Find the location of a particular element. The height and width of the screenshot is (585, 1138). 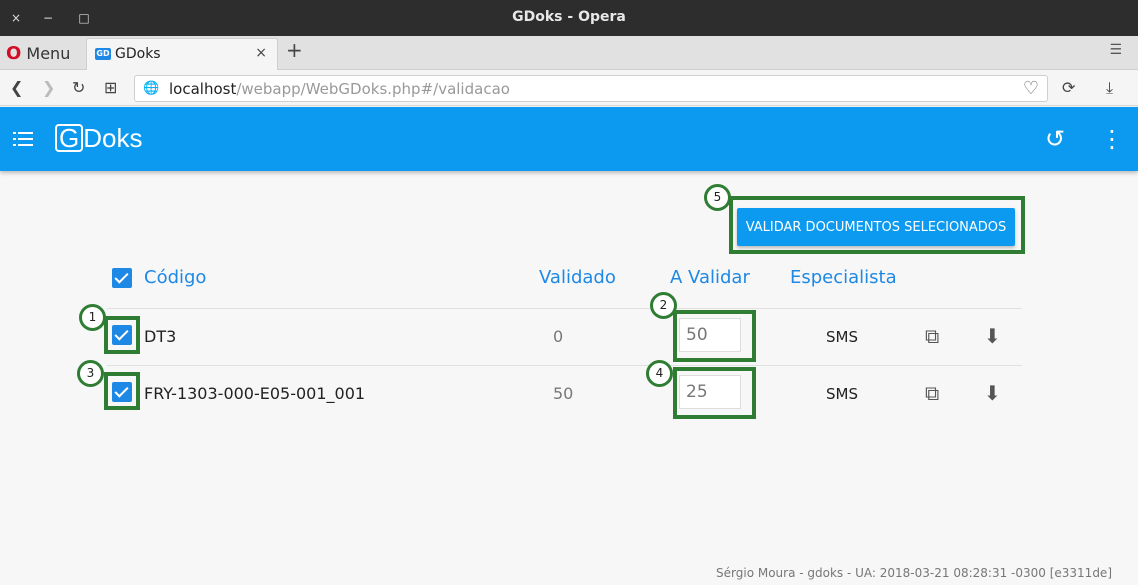

row-code: DT3 is located at coordinates (160, 336).